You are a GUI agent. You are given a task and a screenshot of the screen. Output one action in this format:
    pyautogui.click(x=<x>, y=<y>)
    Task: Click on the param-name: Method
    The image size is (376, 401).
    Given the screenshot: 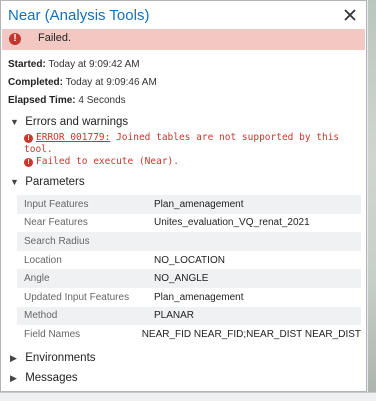 What is the action you would take?
    pyautogui.click(x=41, y=316)
    